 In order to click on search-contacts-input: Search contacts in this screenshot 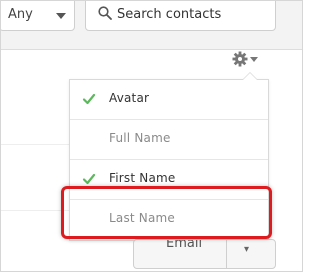, I will do `click(180, 16)`.